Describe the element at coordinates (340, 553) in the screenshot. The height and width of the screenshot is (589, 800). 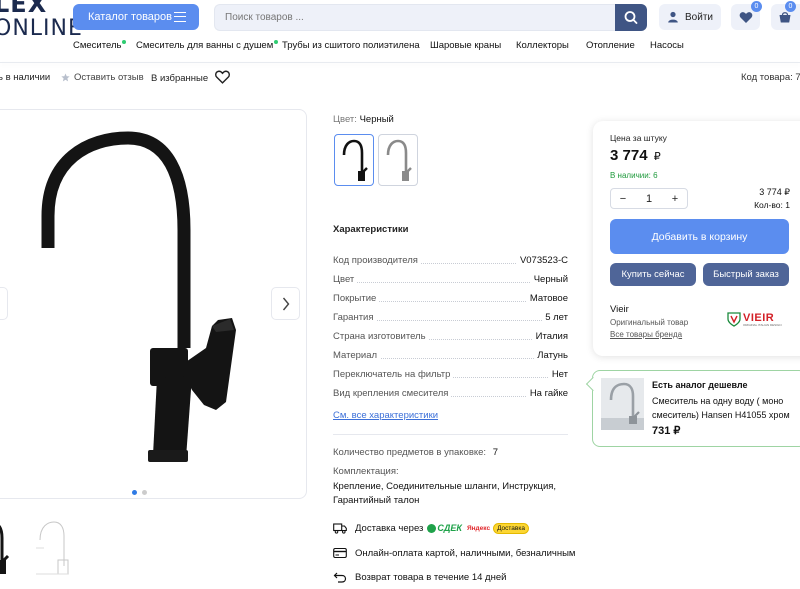
I see `card-icon` at that location.